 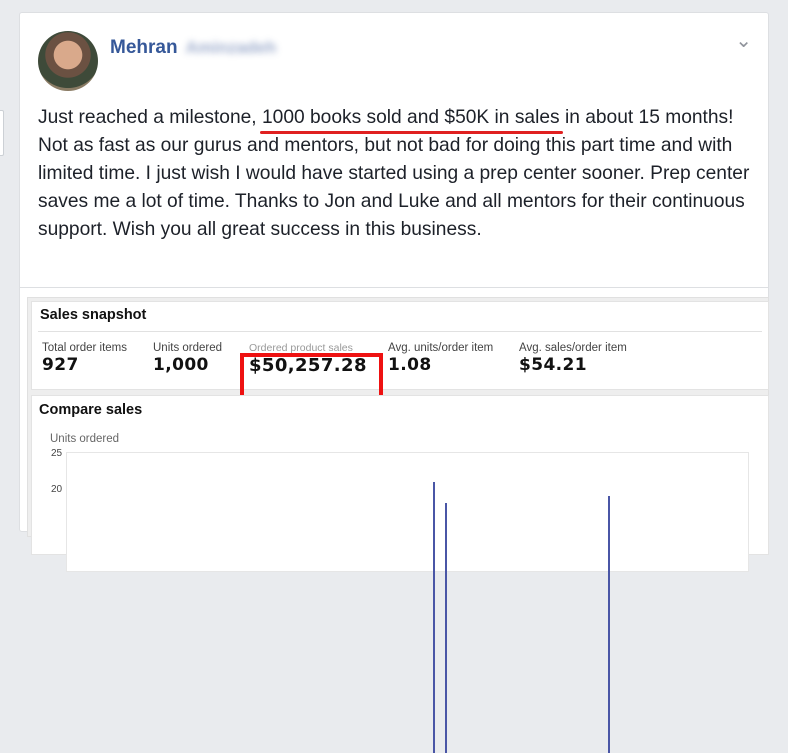 What do you see at coordinates (573, 348) in the screenshot?
I see `metric-label: Avg. sales/order item` at bounding box center [573, 348].